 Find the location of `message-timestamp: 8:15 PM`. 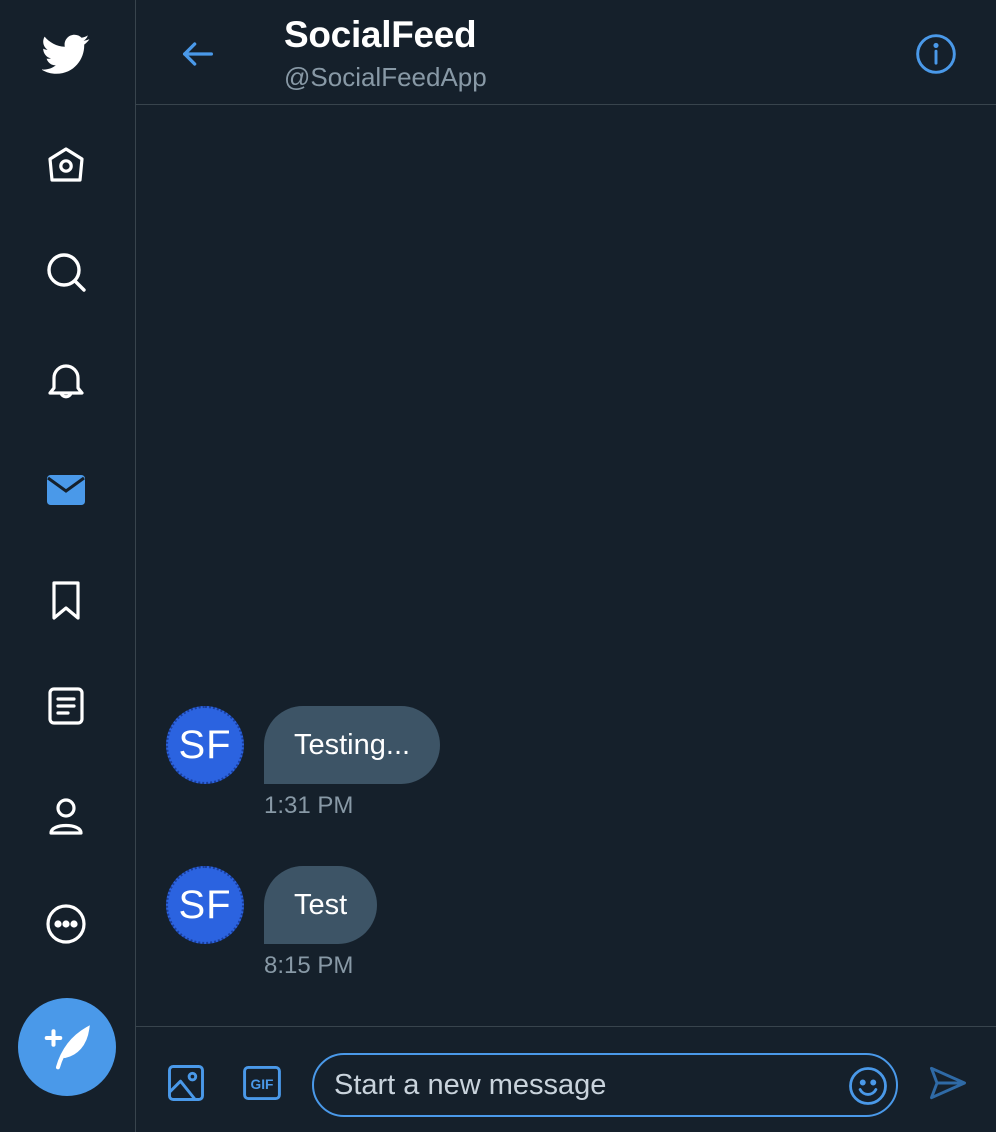

message-timestamp: 8:15 PM is located at coordinates (309, 965).